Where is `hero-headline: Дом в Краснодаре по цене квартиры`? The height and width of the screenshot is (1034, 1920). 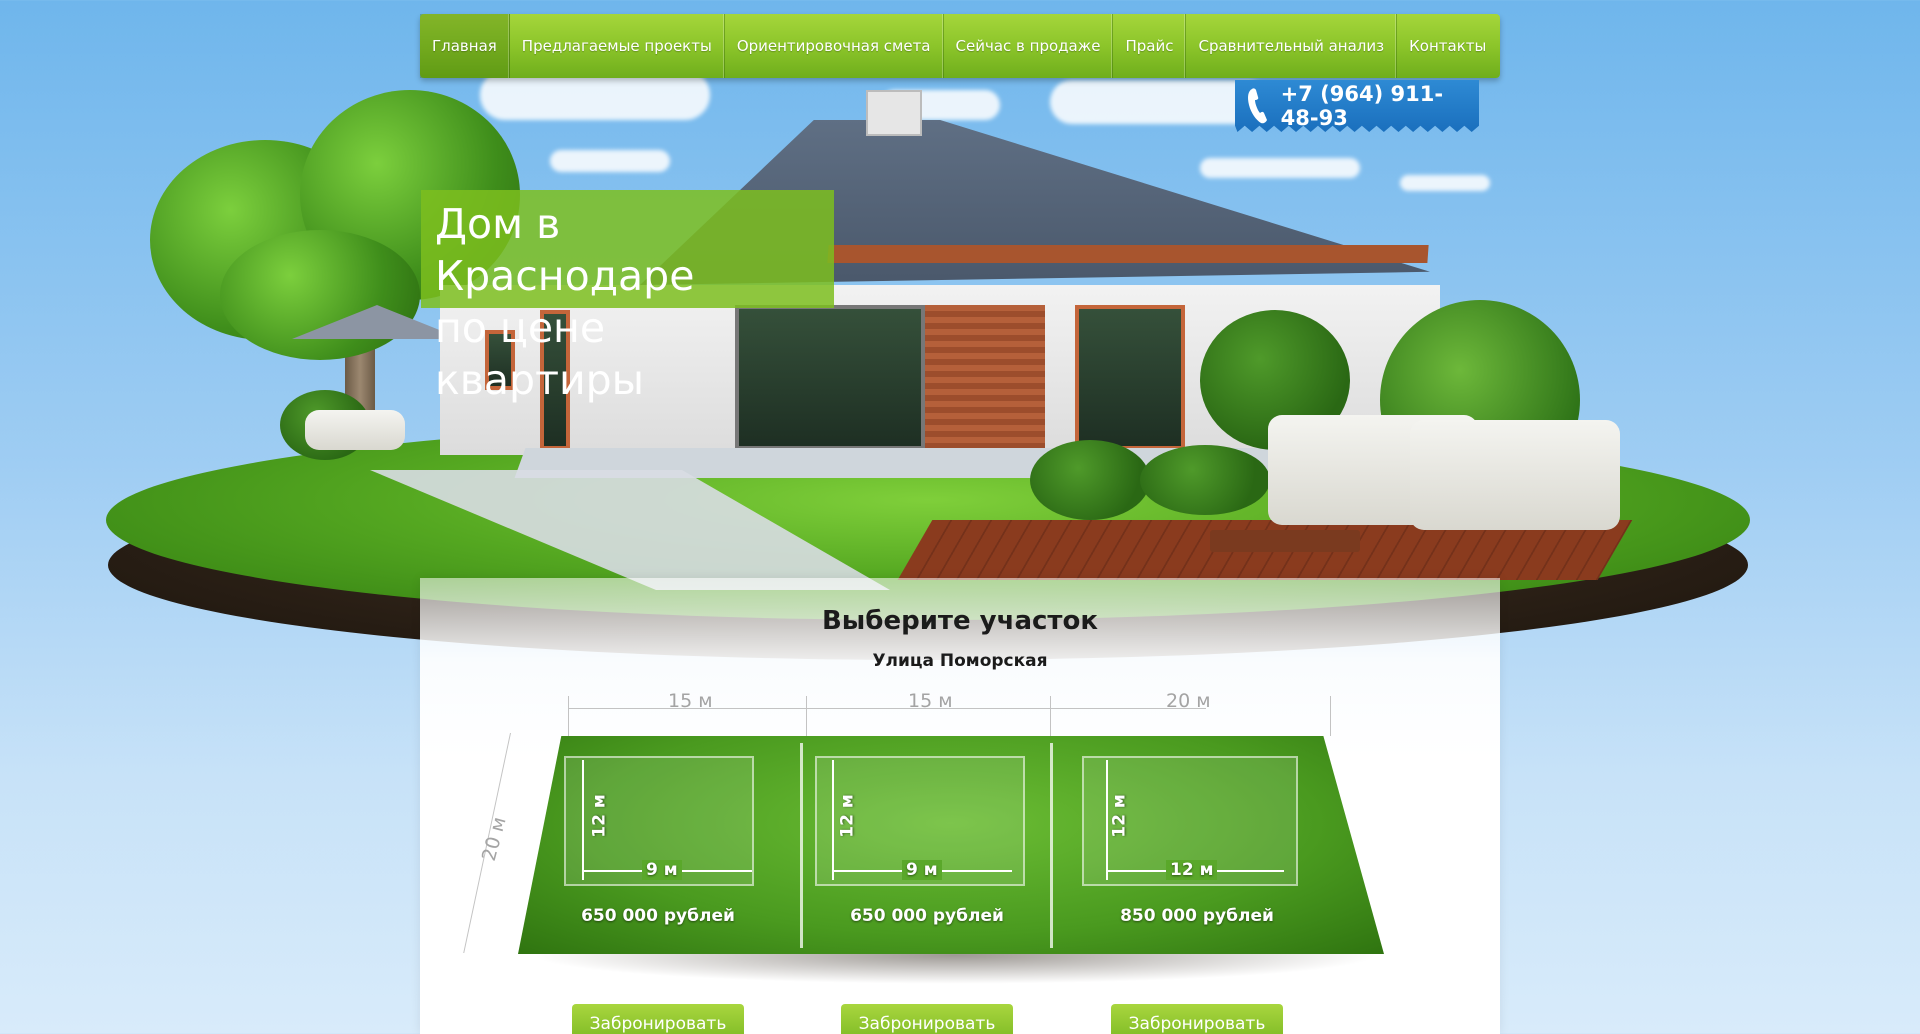
hero-headline: Дом в Краснодаре по цене квартиры is located at coordinates (627, 297).